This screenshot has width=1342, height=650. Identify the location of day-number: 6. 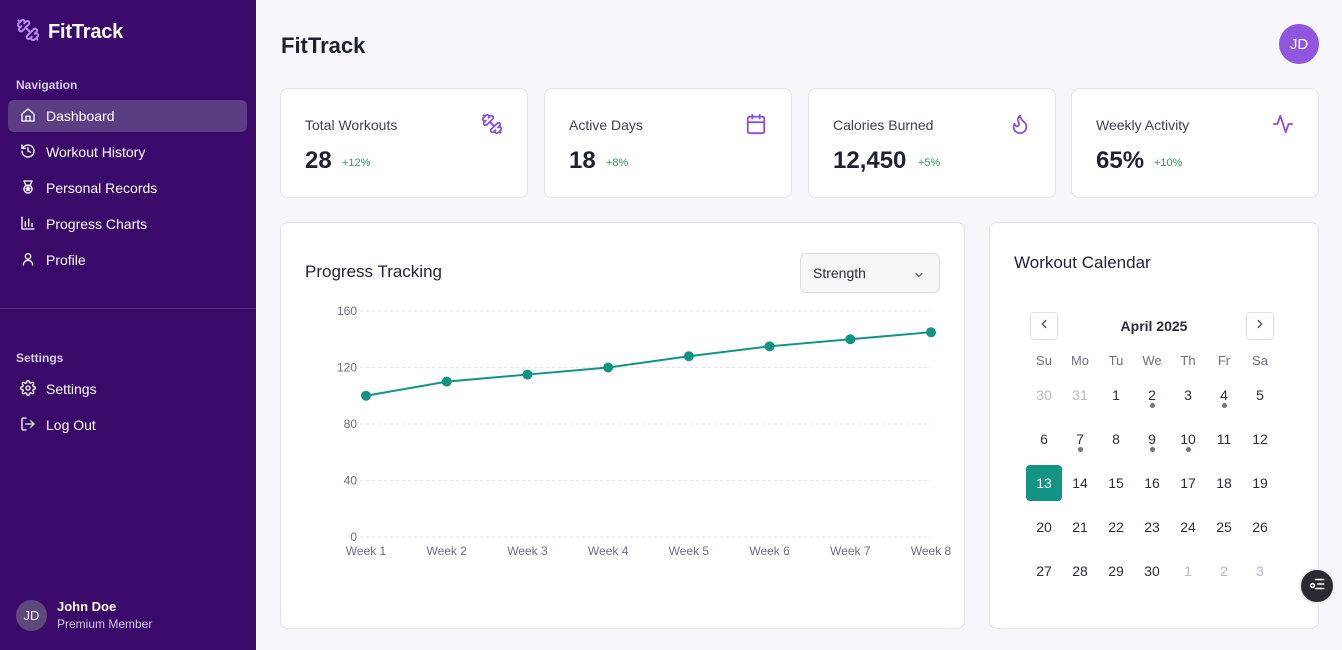
(1044, 439).